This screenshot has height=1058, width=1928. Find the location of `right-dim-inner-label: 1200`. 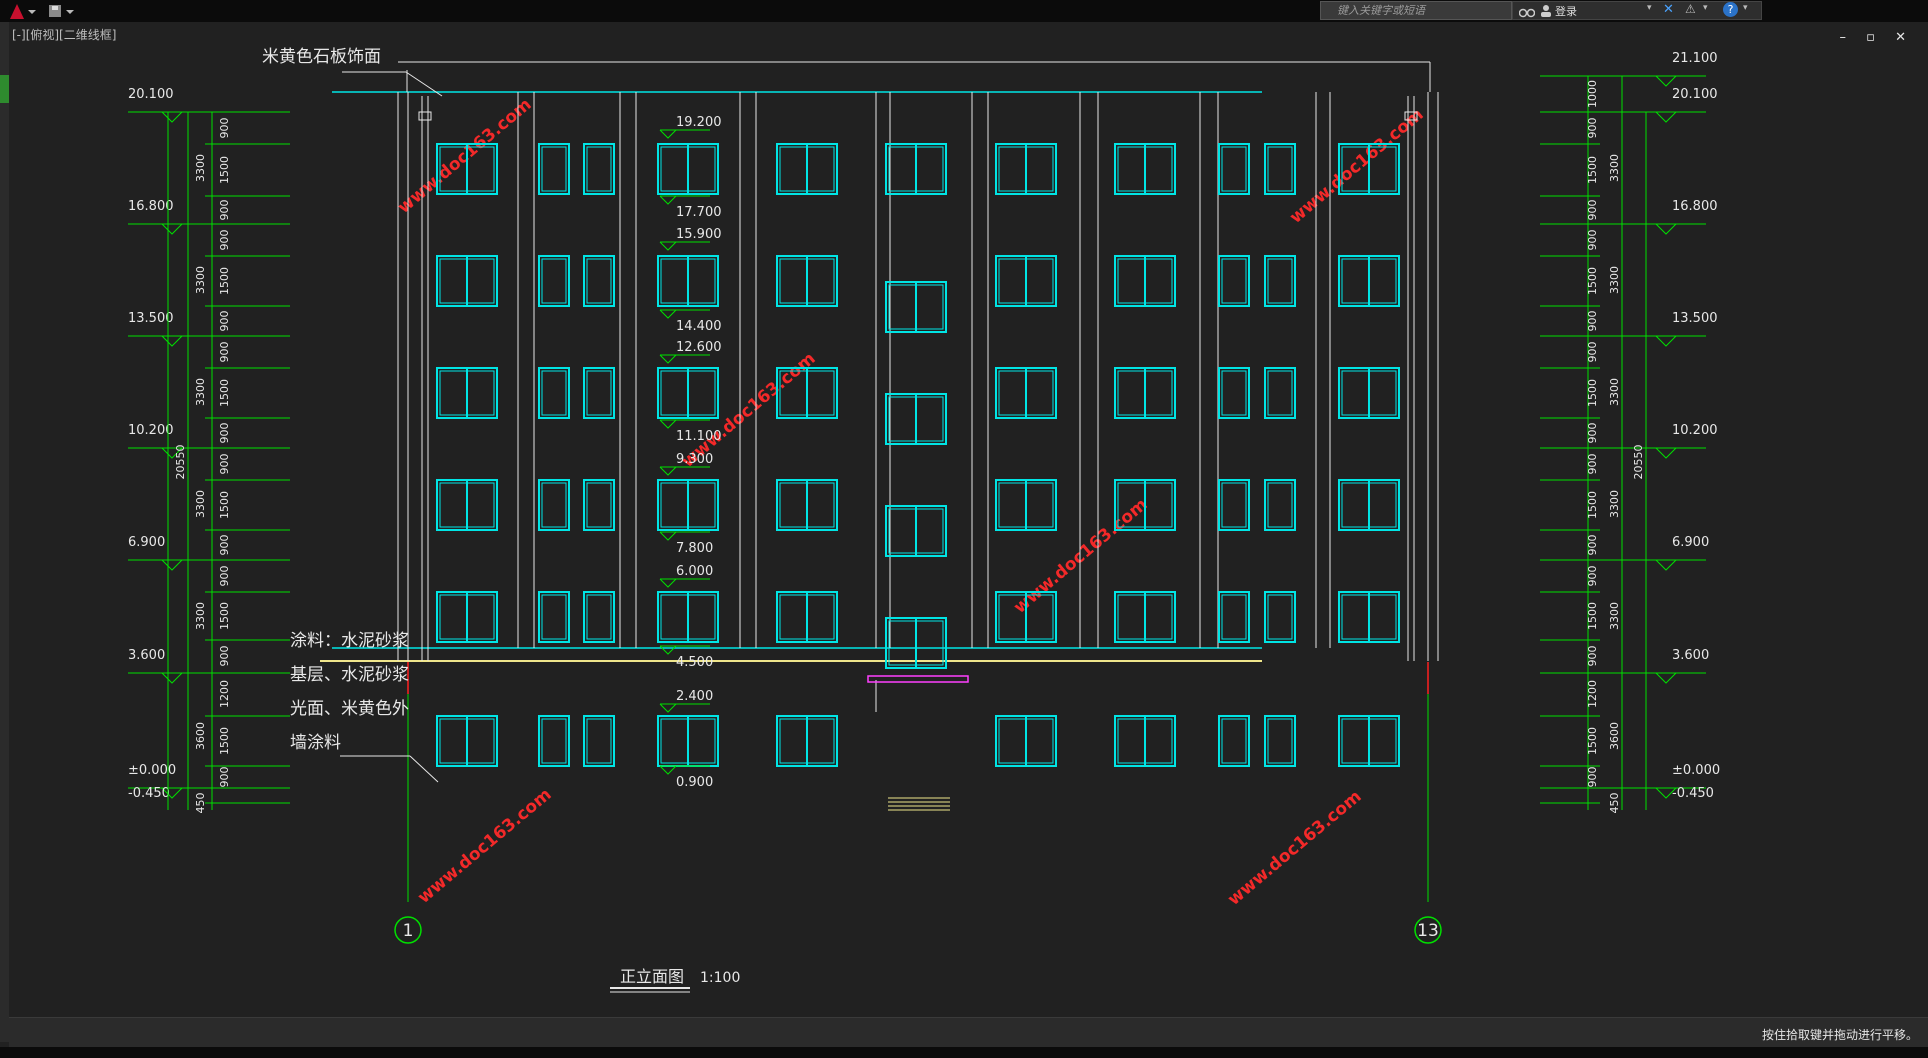

right-dim-inner-label: 1200 is located at coordinates (1592, 694).